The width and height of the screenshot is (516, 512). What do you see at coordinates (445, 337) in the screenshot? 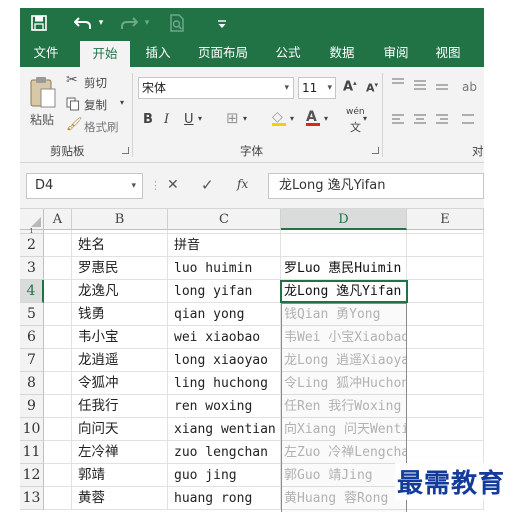
I see `cell-e6` at bounding box center [445, 337].